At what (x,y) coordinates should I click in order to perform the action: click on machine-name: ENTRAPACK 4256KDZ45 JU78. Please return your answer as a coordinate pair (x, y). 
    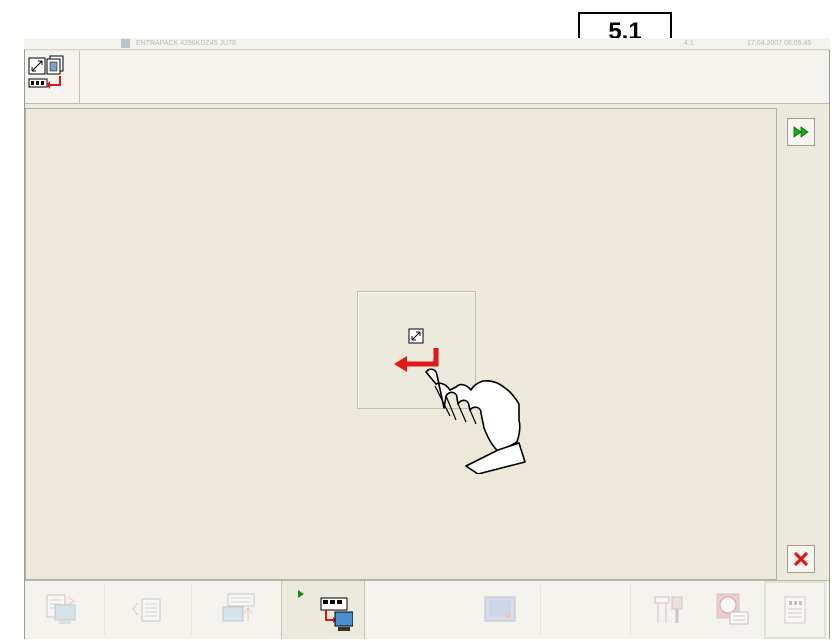
    Looking at the image, I should click on (186, 43).